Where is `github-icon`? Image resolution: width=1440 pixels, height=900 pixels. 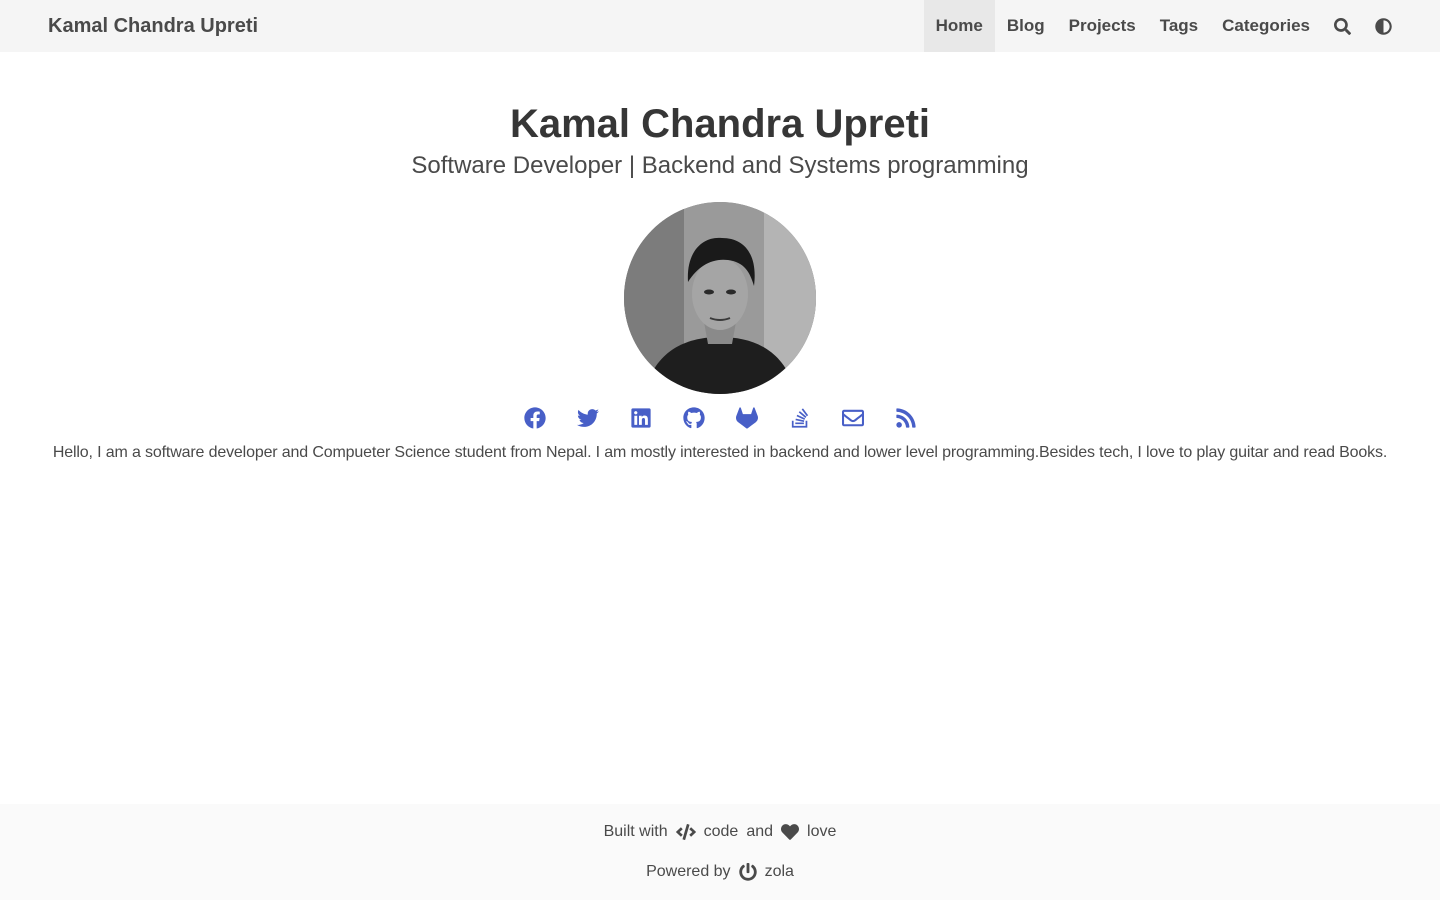 github-icon is located at coordinates (693, 418).